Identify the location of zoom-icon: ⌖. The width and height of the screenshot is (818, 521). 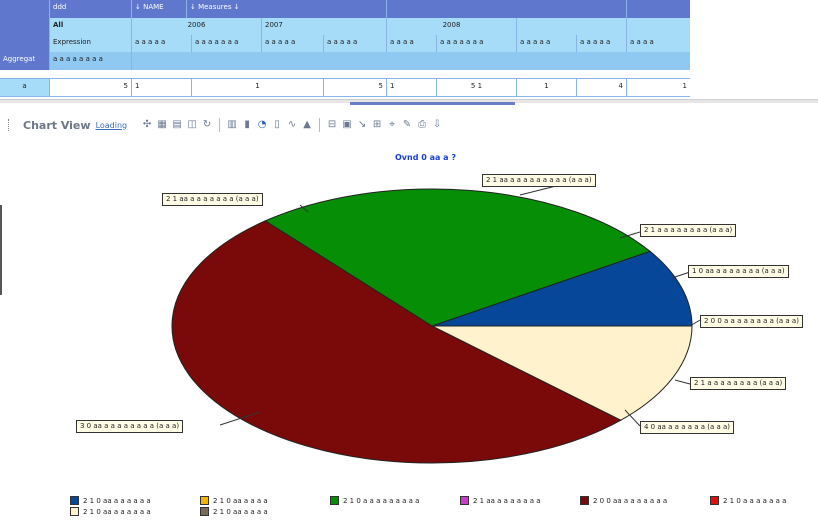
(392, 124).